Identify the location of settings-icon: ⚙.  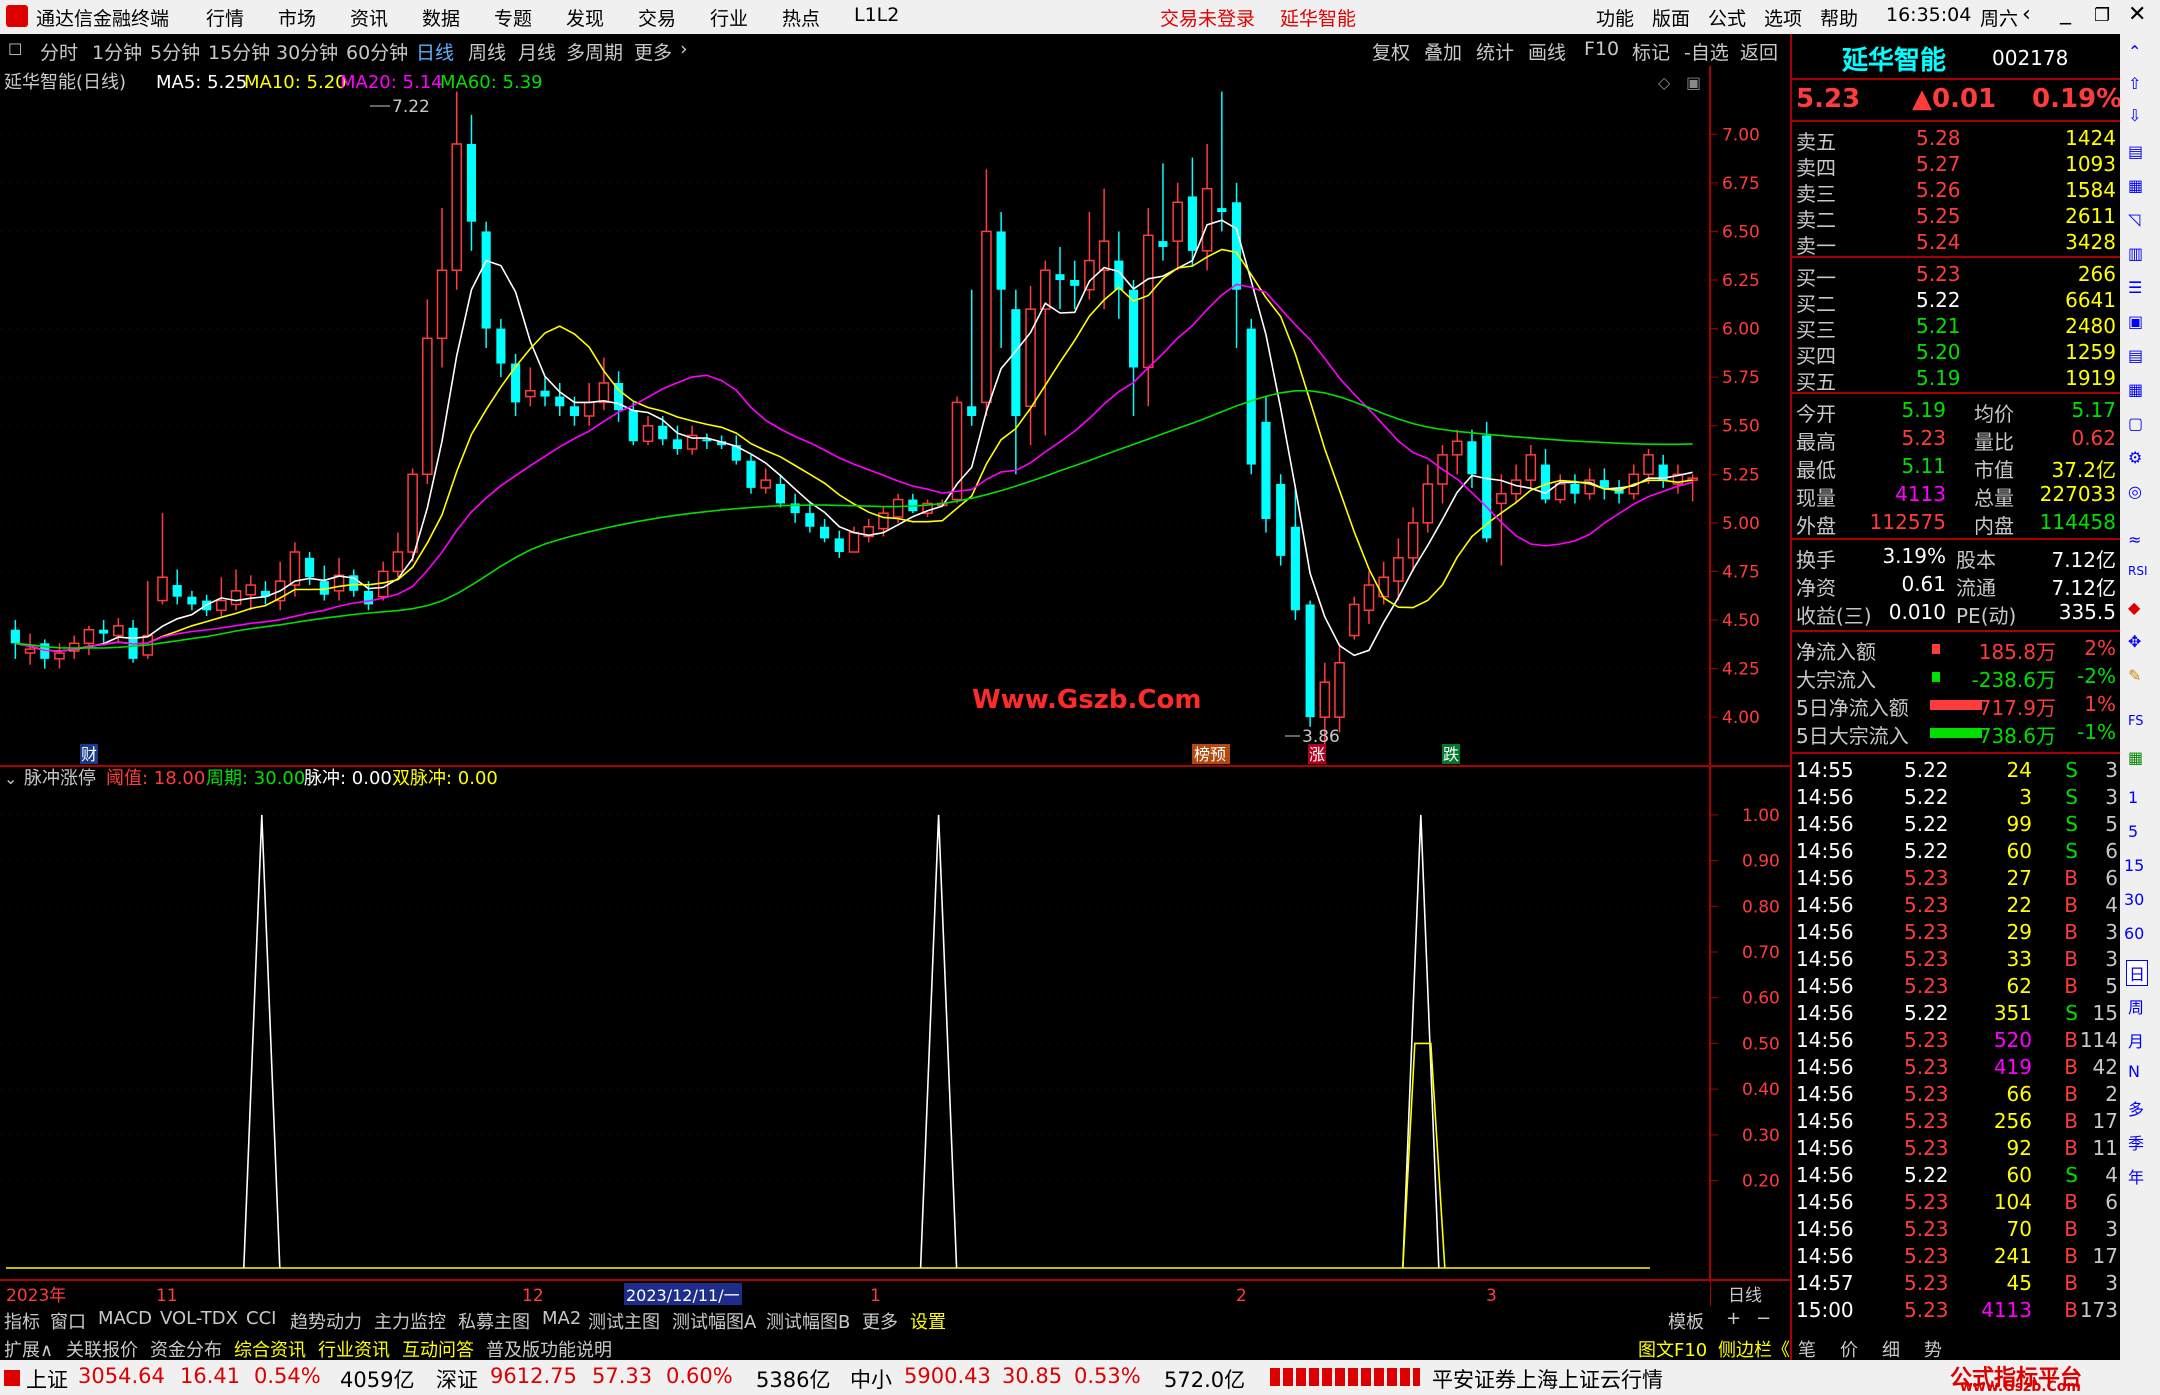
(2135, 457).